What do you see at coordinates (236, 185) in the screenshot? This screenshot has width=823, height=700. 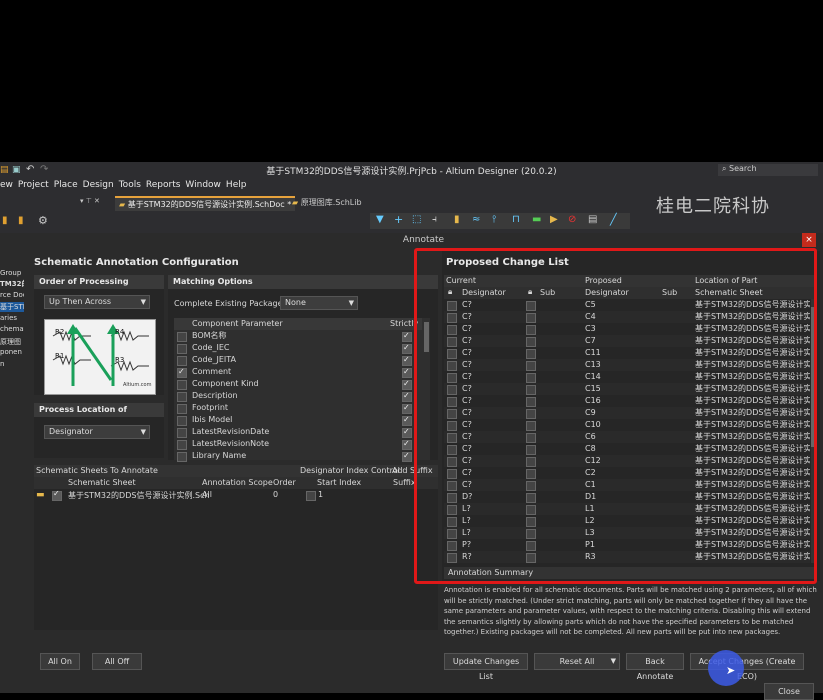 I see `menu-help: Help` at bounding box center [236, 185].